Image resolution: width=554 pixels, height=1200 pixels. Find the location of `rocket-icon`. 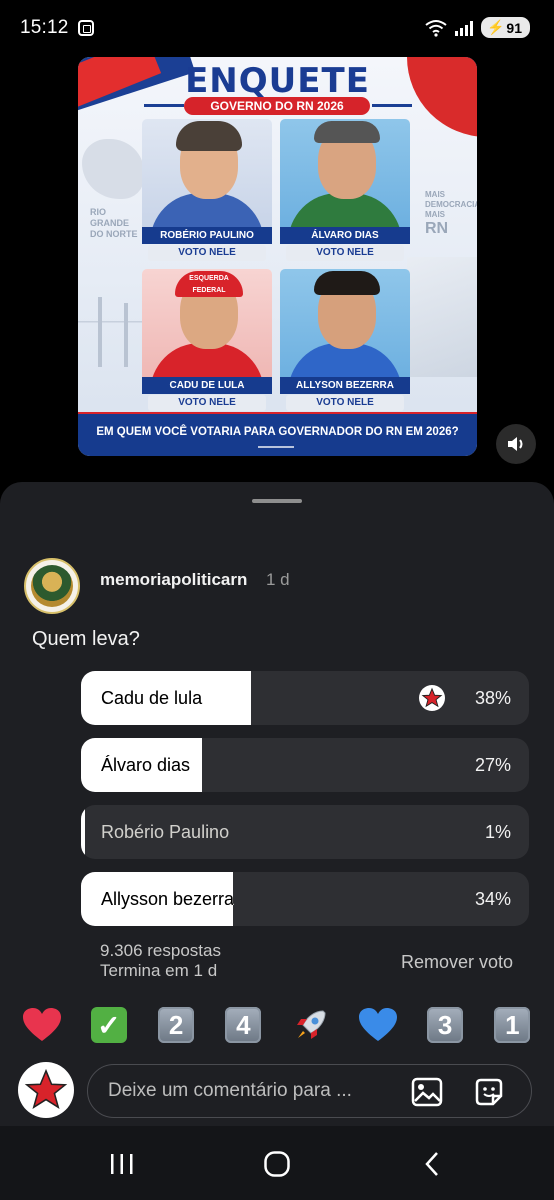

rocket-icon is located at coordinates (311, 1025).